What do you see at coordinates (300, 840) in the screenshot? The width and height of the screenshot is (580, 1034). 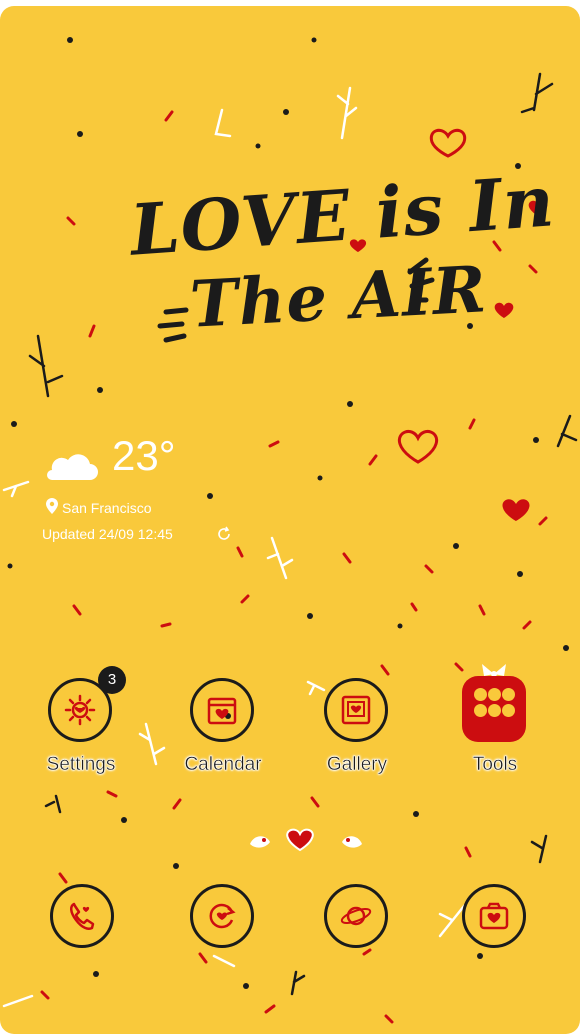 I see `page-dot-current-heart-icon` at bounding box center [300, 840].